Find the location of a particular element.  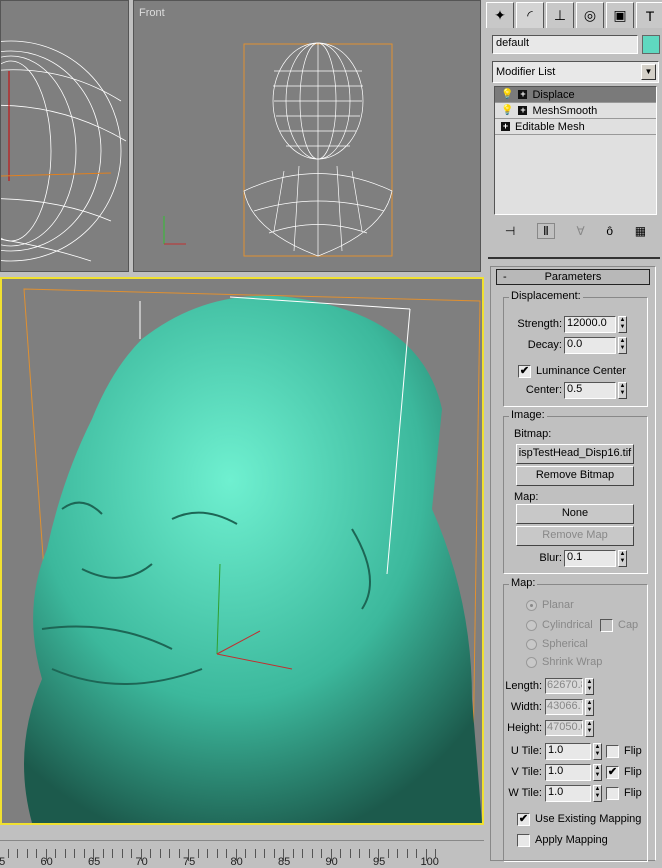

rollout-title: Parameters is located at coordinates (573, 277).